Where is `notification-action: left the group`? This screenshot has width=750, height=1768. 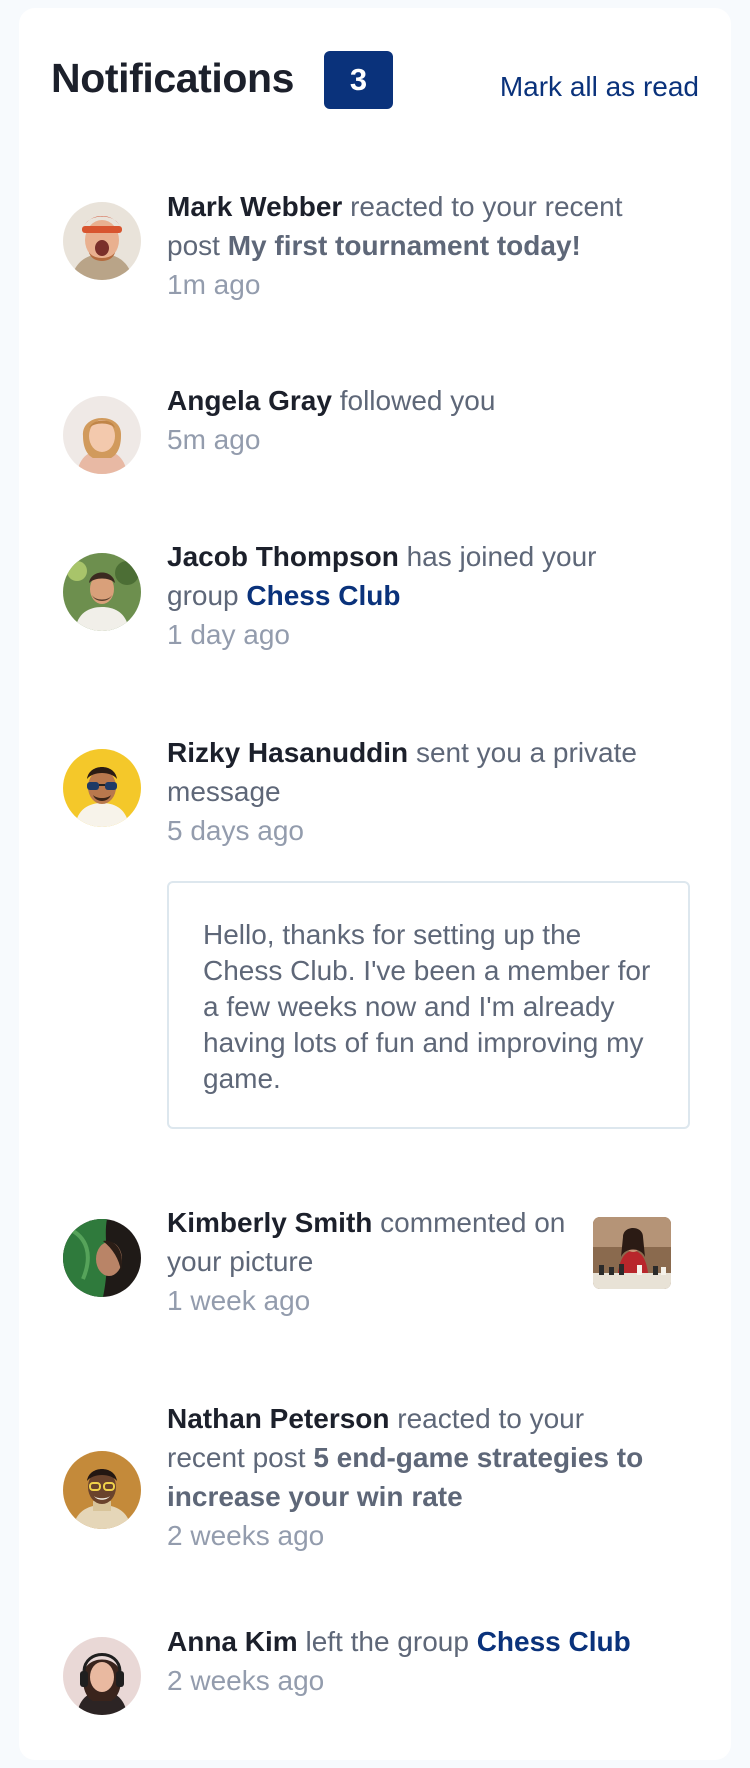 notification-action: left the group is located at coordinates (387, 1641).